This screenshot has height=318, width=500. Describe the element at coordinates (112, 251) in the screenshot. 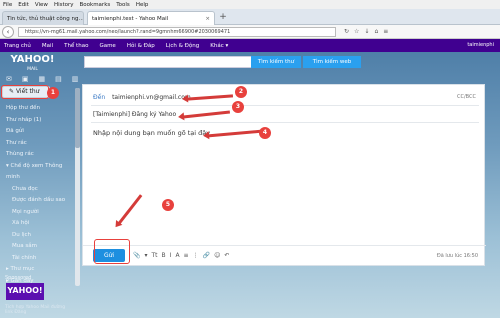

I see `send-highlight` at that location.